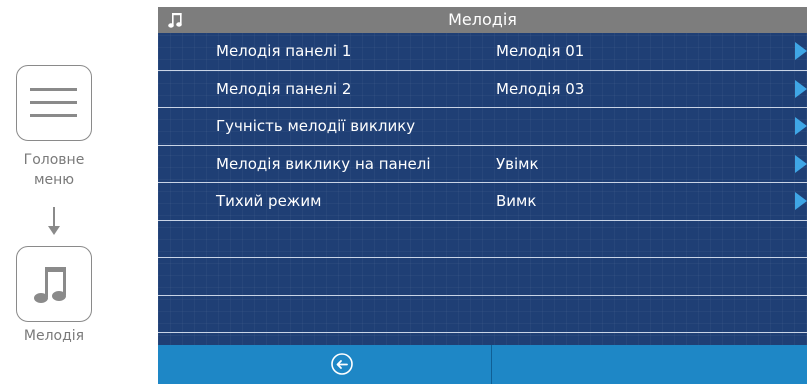  I want to click on bottom-divider, so click(491, 364).